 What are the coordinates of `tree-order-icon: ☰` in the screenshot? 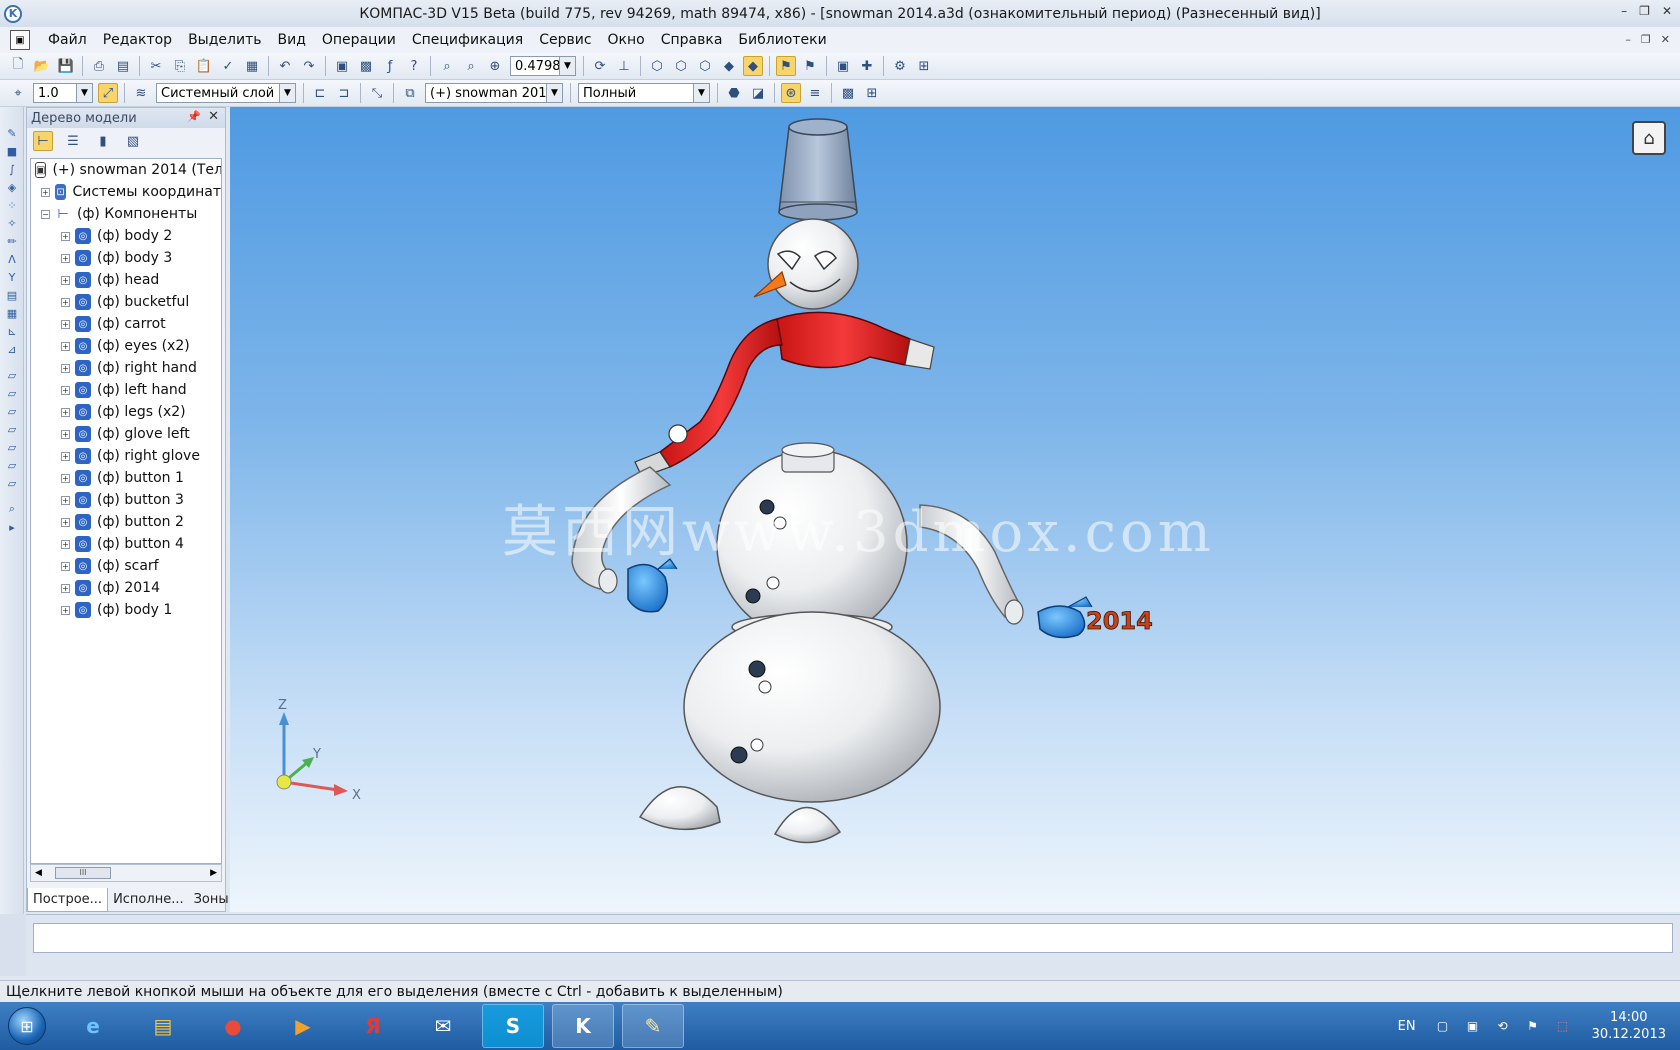 It's located at (73, 141).